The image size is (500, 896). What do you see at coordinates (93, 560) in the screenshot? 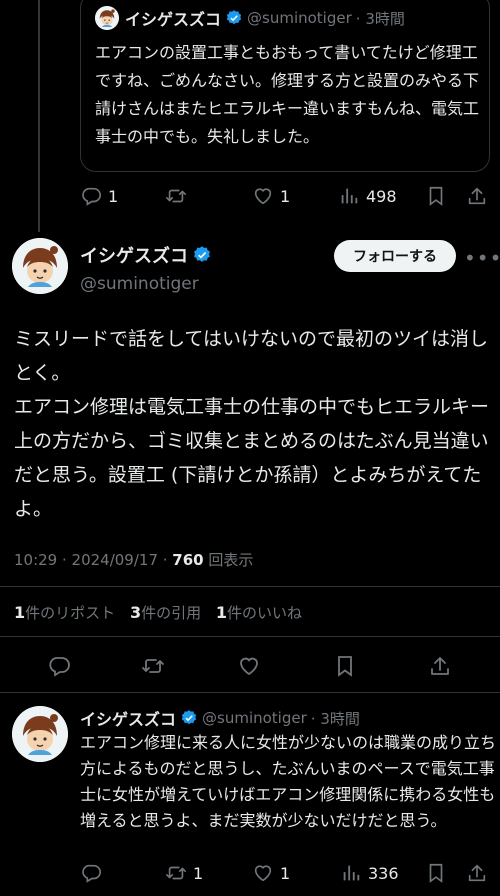
I see `tweet-time: 10:29 · 2024/09/17 ·` at bounding box center [93, 560].